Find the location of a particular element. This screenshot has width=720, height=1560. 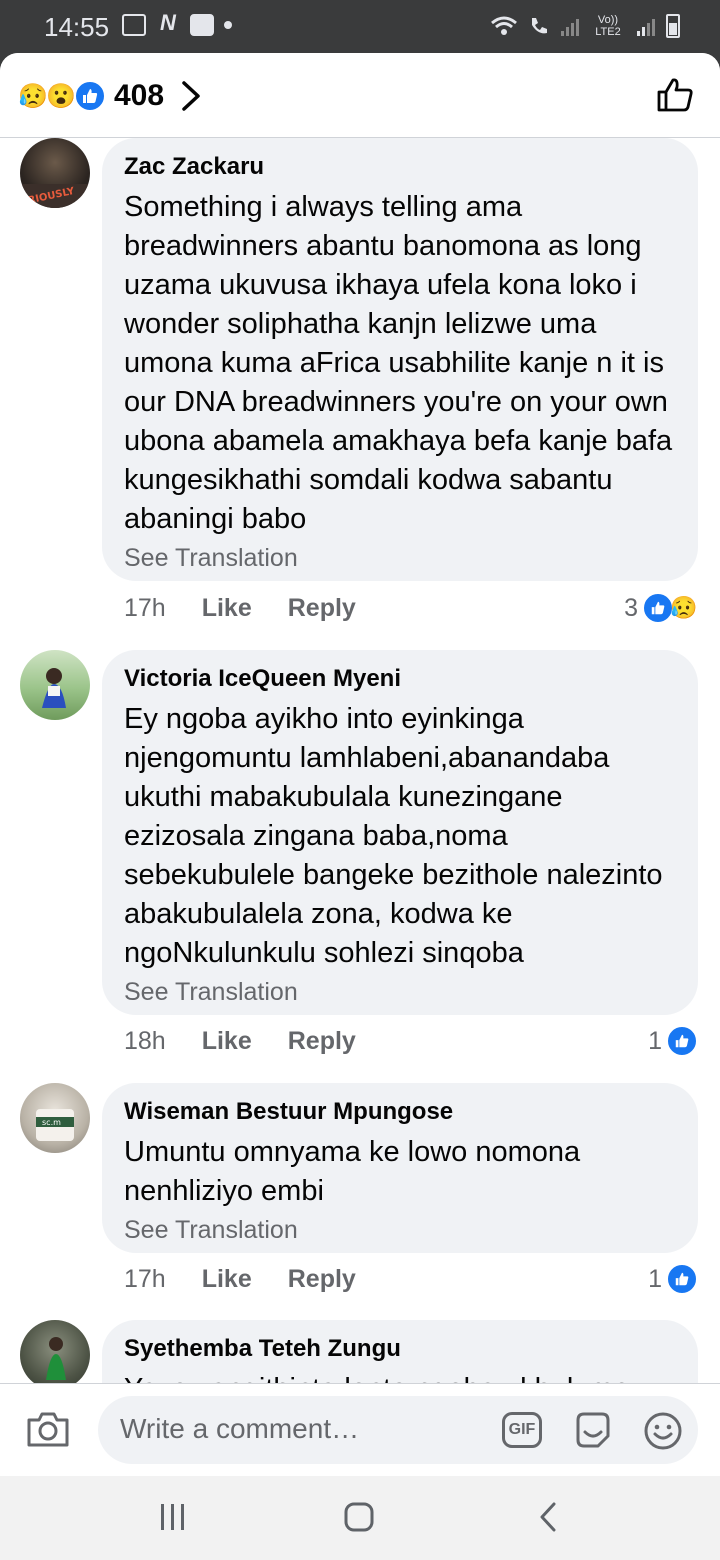

comment-composer: Write a comment… GIF is located at coordinates (360, 1429).